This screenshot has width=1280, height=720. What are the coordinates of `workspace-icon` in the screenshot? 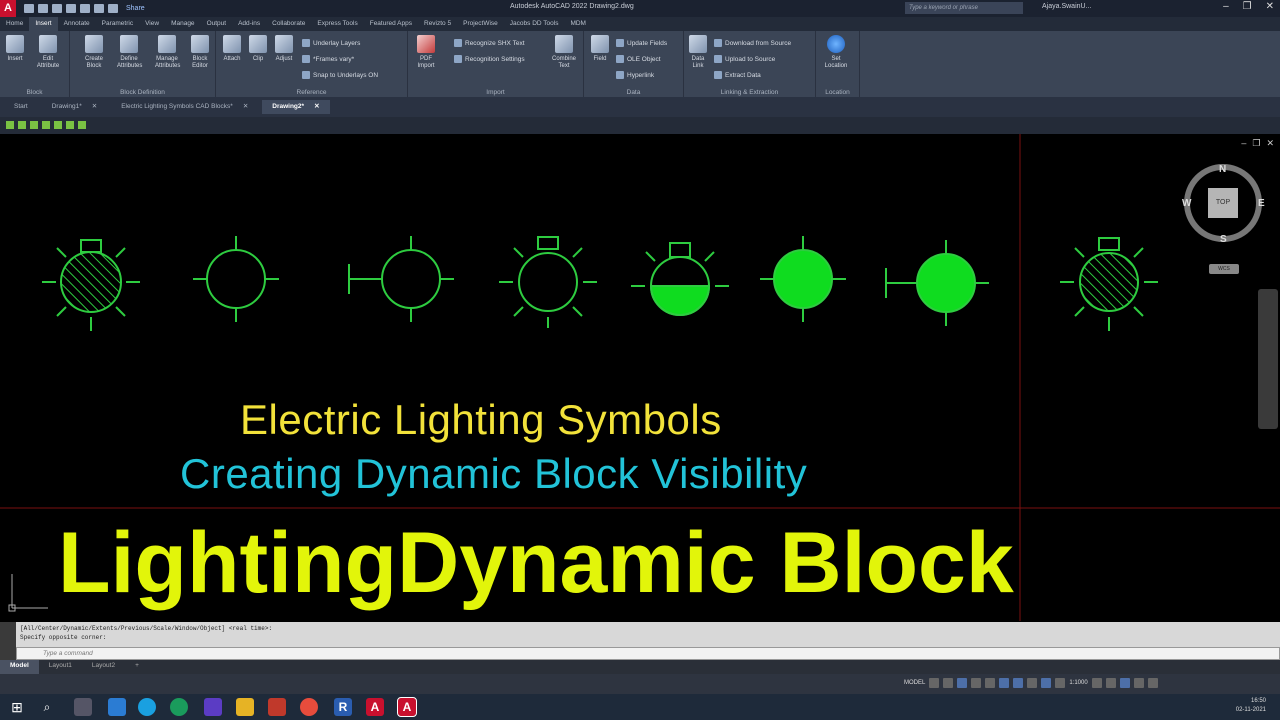 It's located at (1060, 683).